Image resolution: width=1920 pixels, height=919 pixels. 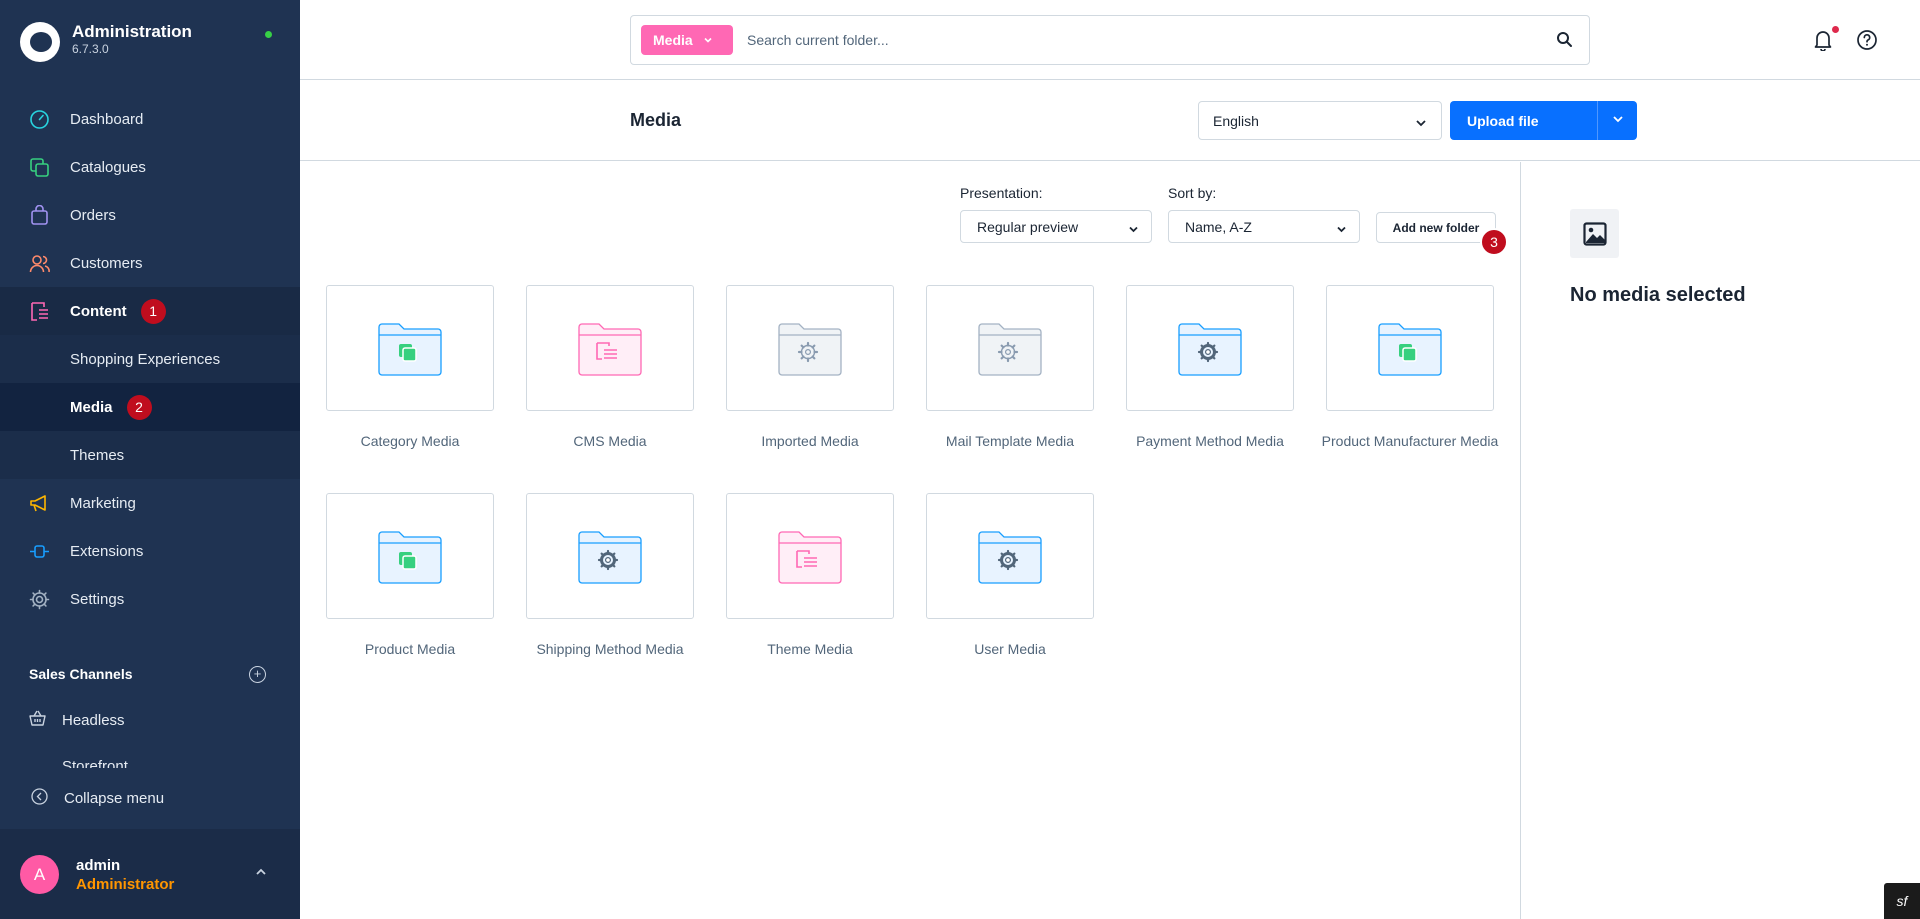 What do you see at coordinates (150, 263) in the screenshot?
I see `nav-item-customers: Customers` at bounding box center [150, 263].